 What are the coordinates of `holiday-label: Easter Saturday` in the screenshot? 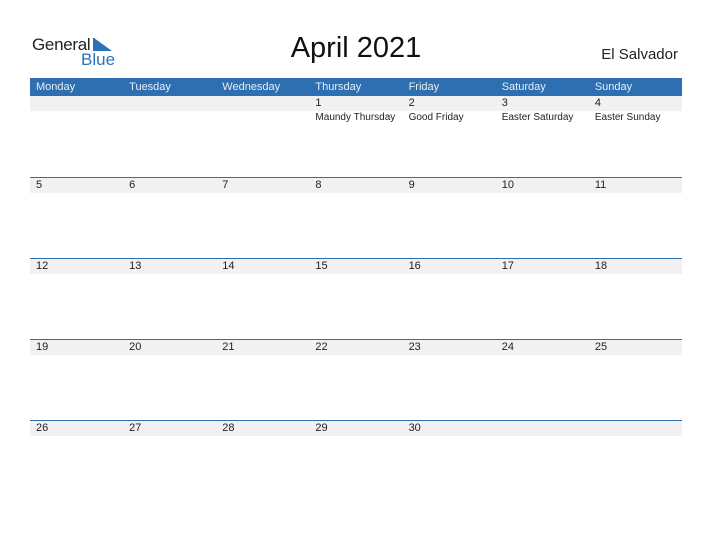 It's located at (537, 117).